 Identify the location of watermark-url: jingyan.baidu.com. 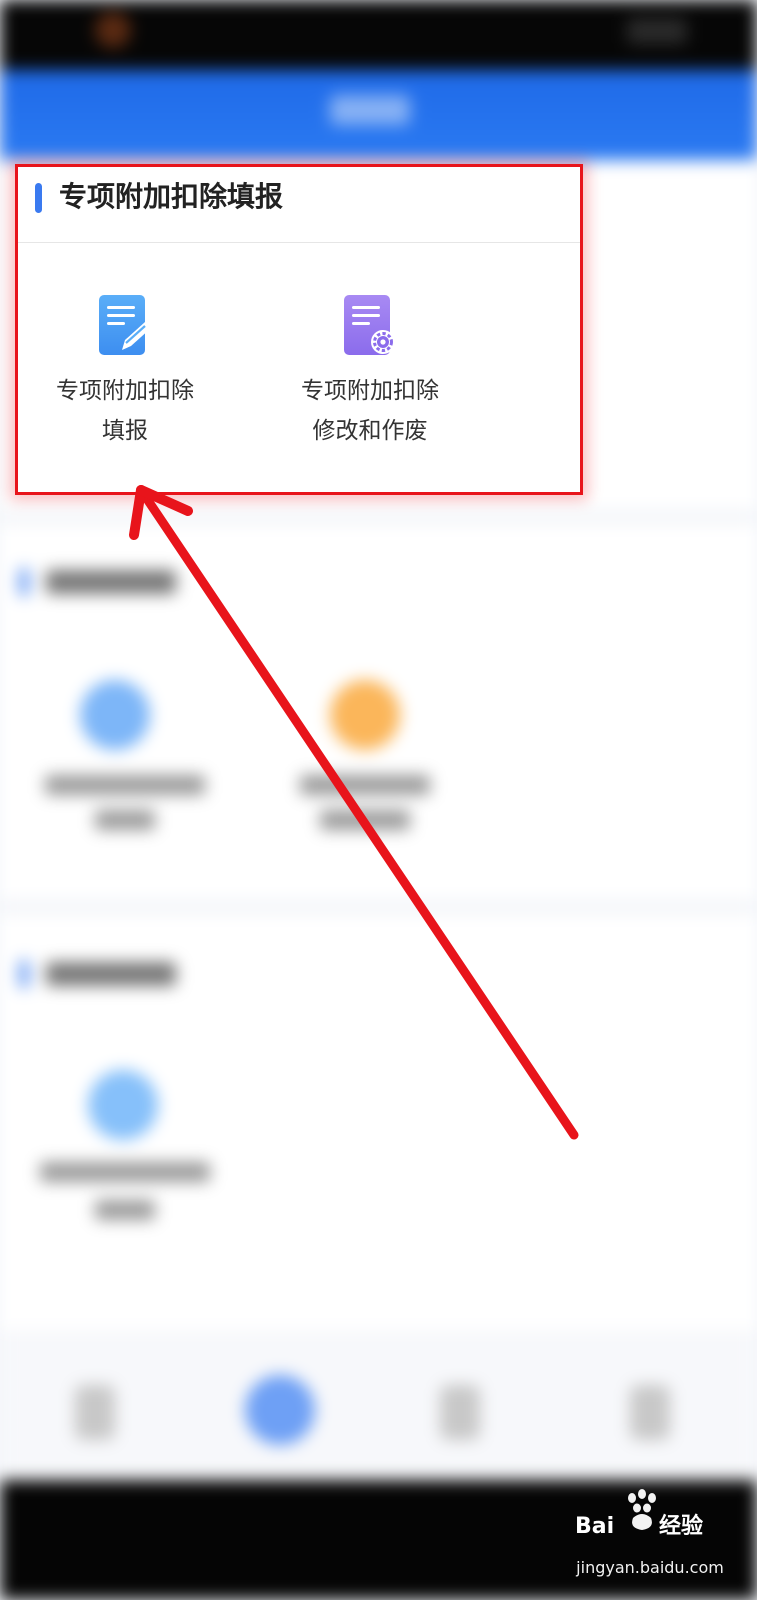
(650, 1567).